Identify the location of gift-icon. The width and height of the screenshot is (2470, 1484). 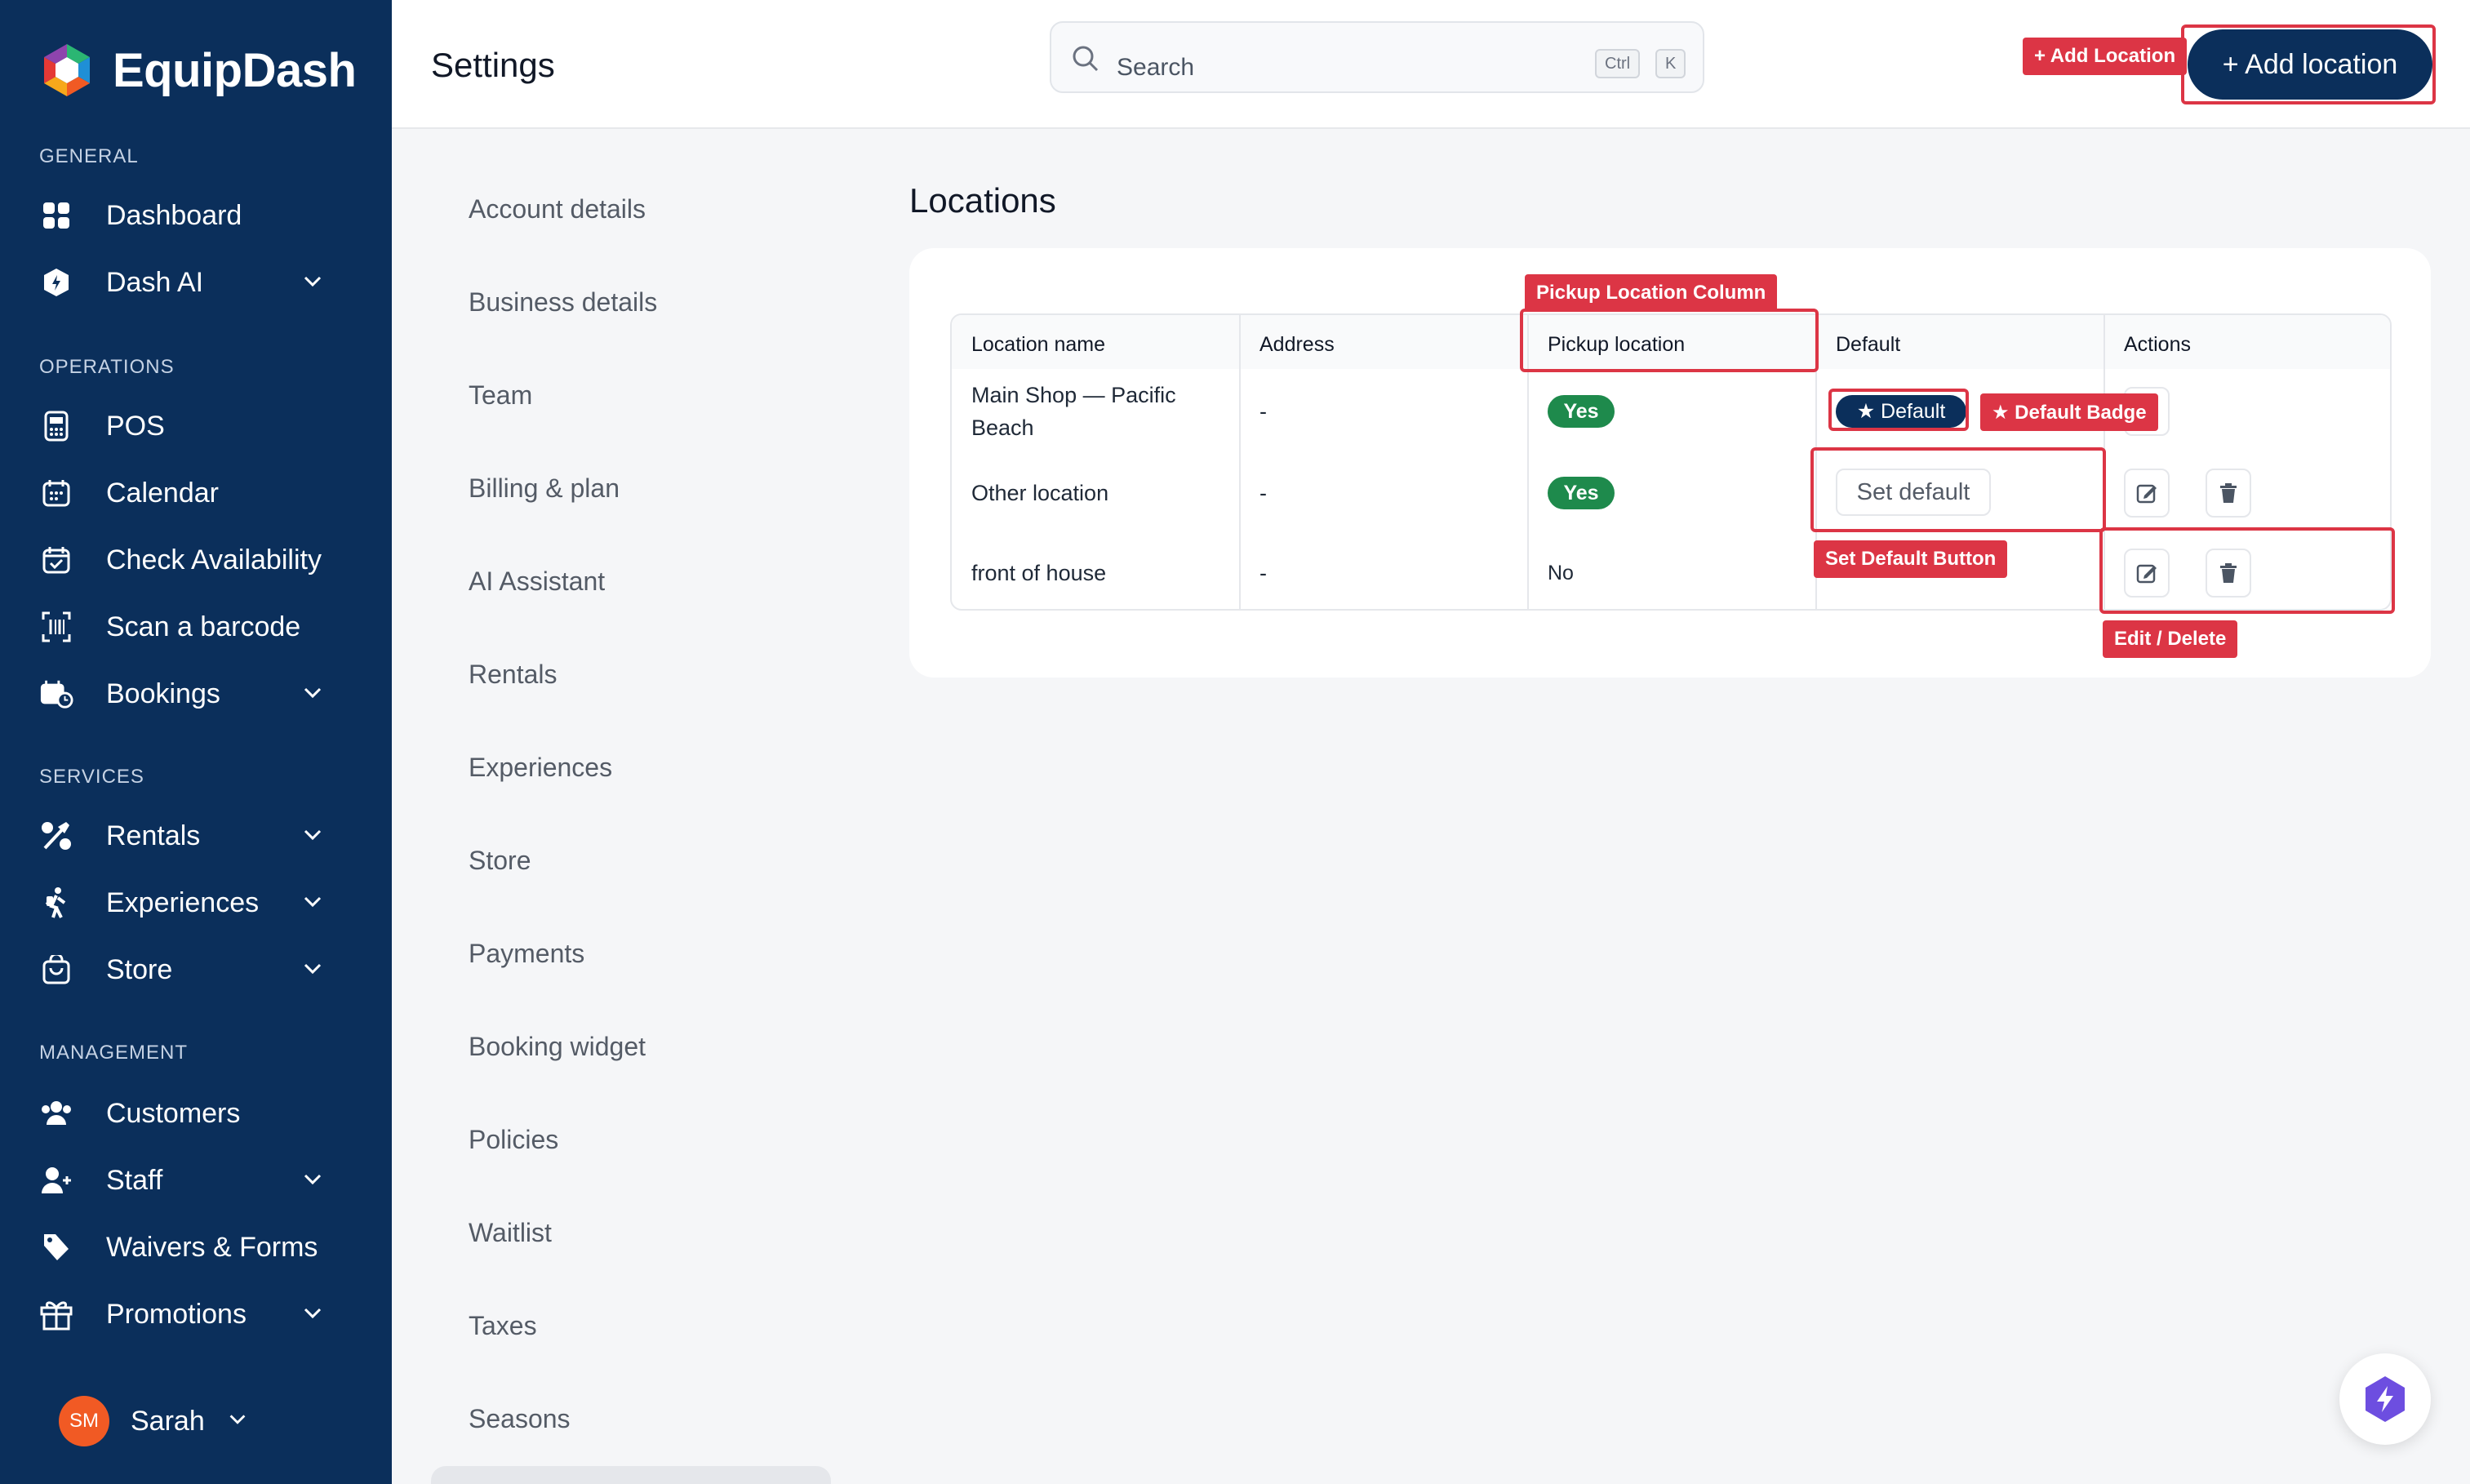
(56, 1314).